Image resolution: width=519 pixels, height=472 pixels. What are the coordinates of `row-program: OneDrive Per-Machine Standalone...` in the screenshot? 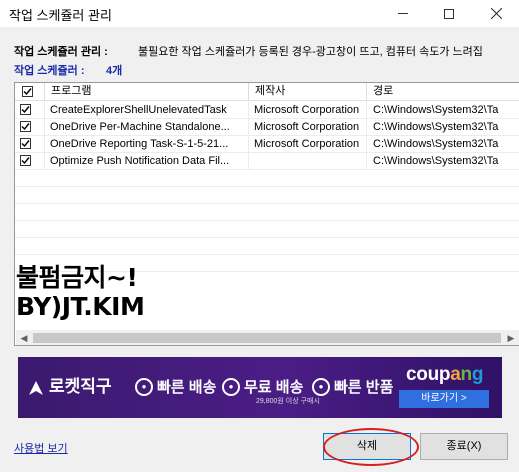 It's located at (147, 127).